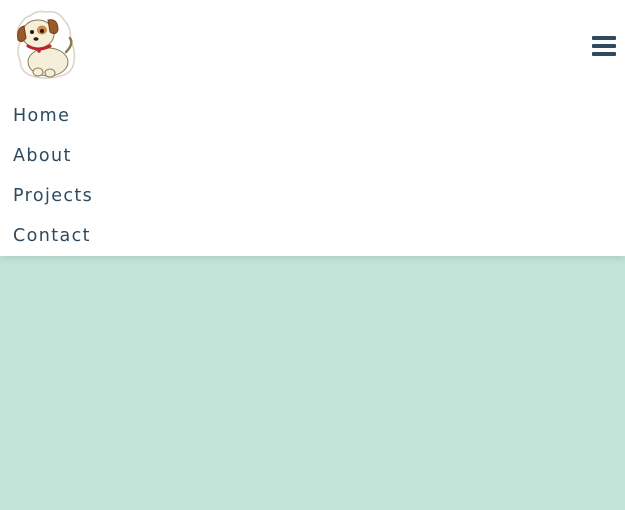  What do you see at coordinates (312, 196) in the screenshot?
I see `nav-item-projects: Projects` at bounding box center [312, 196].